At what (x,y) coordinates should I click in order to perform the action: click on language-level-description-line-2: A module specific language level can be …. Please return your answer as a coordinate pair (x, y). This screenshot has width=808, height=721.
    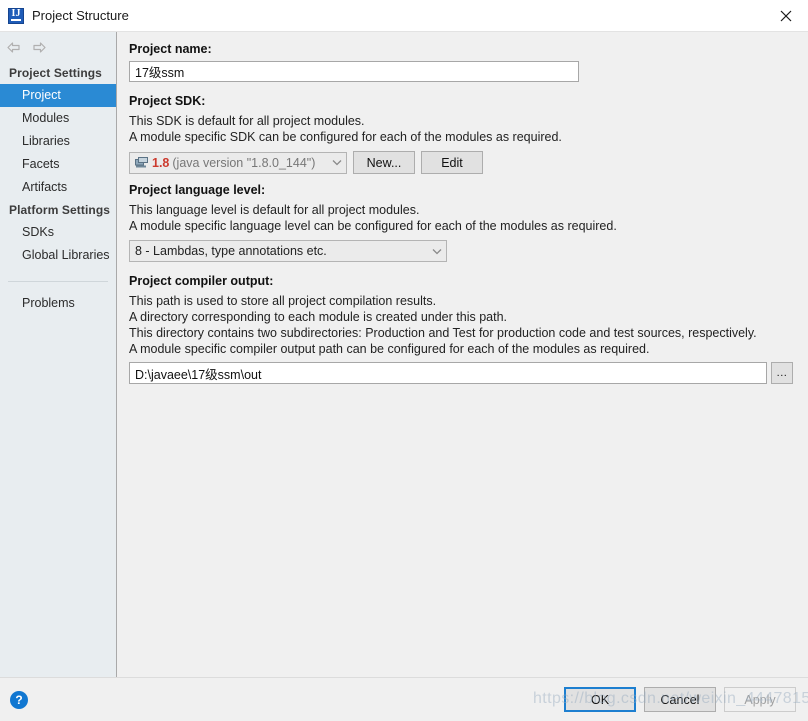
    Looking at the image, I should click on (373, 226).